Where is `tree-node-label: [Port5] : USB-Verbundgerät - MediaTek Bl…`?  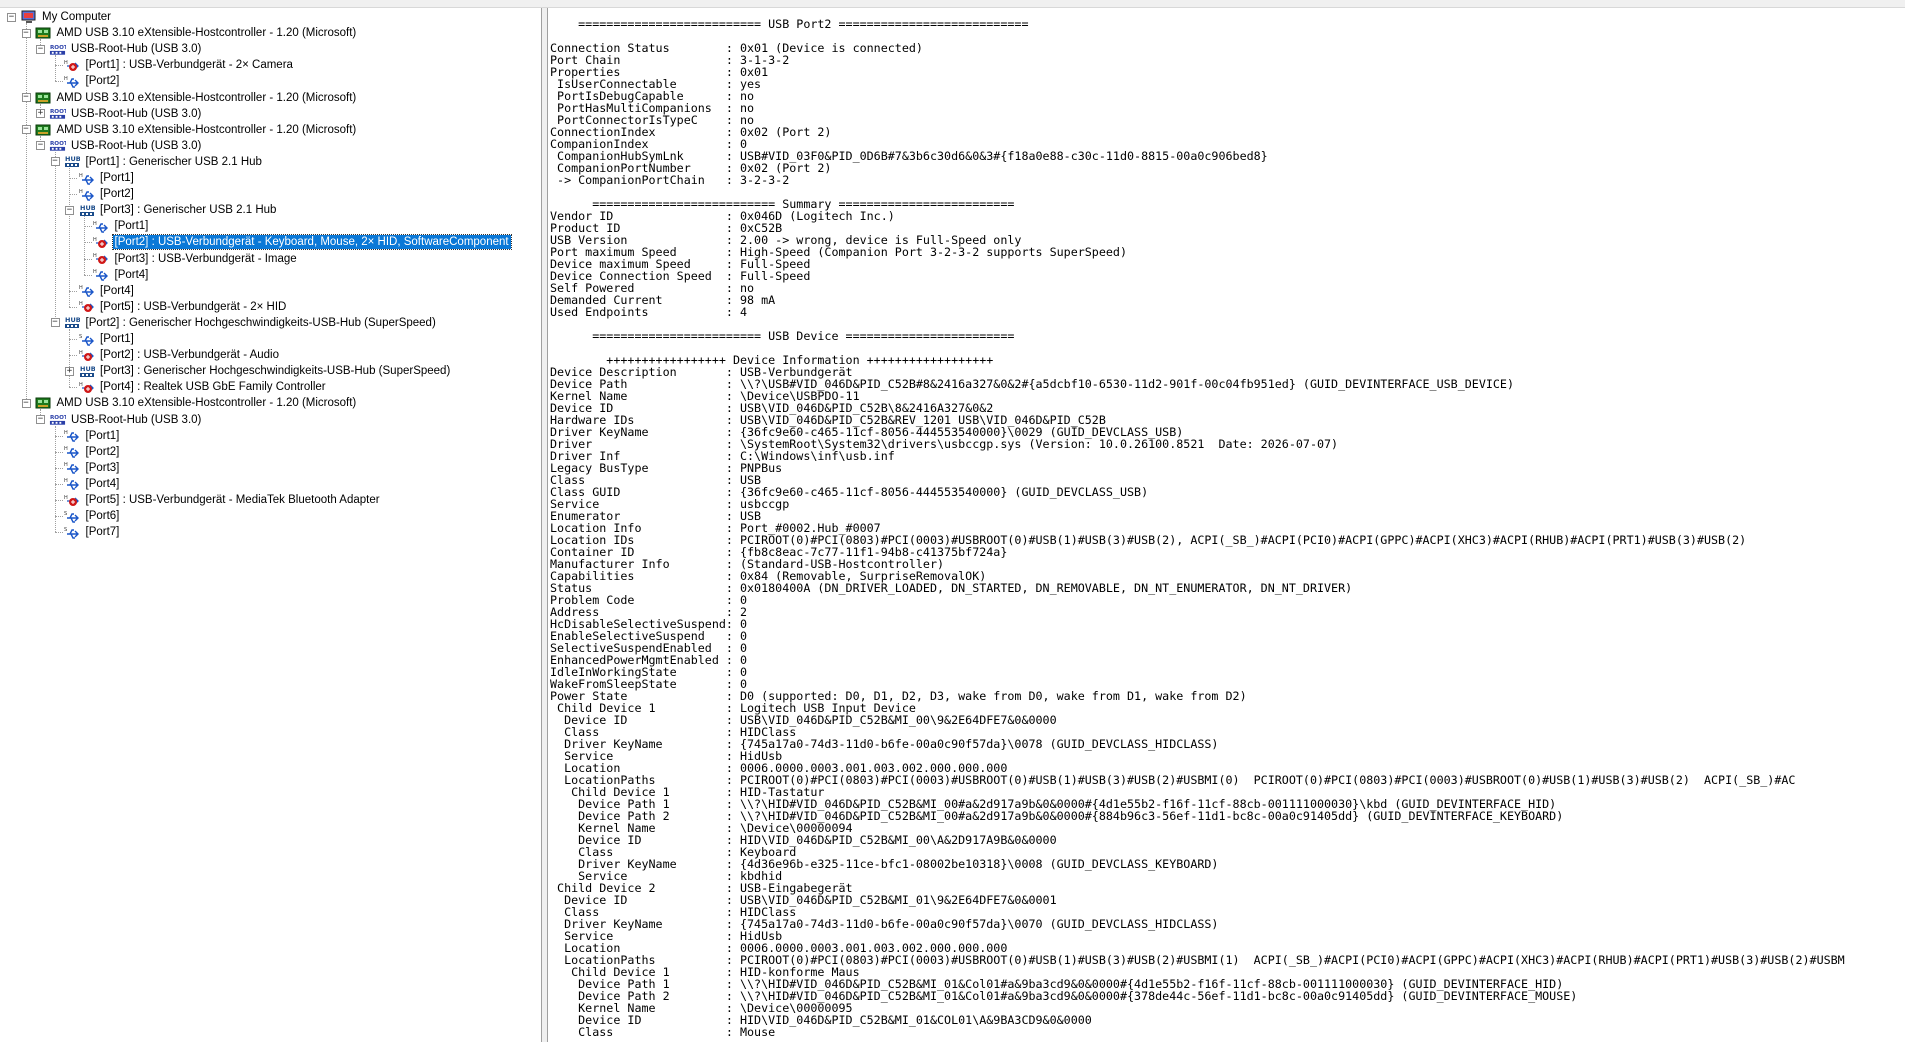
tree-node-label: [Port5] : USB-Verbundgerät - MediaTek Bl… is located at coordinates (232, 500).